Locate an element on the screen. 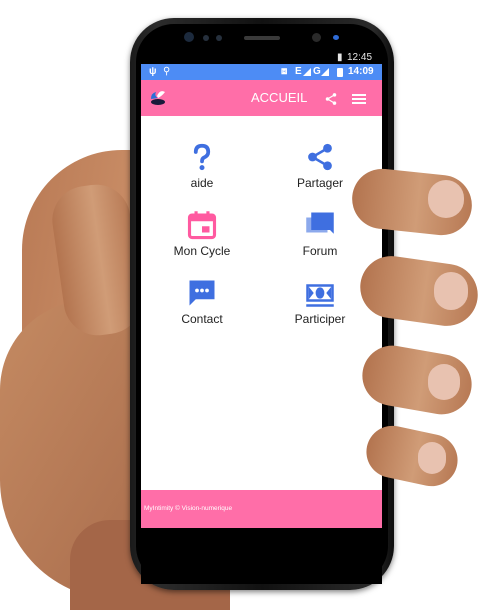 This screenshot has height=610, width=499. forum-icon is located at coordinates (320, 223).